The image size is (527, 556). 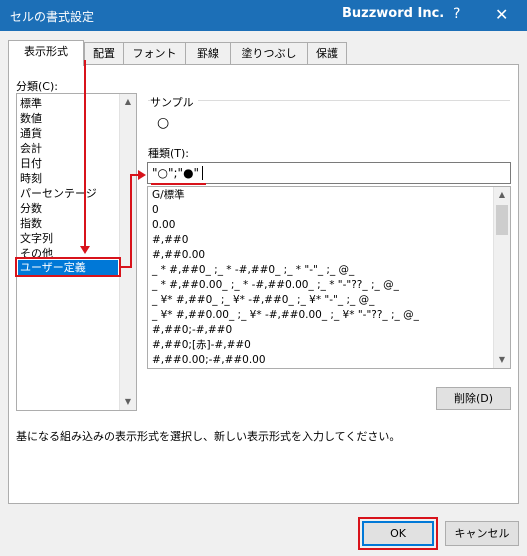 I want to click on tab-alignment: 配置, so click(x=104, y=53).